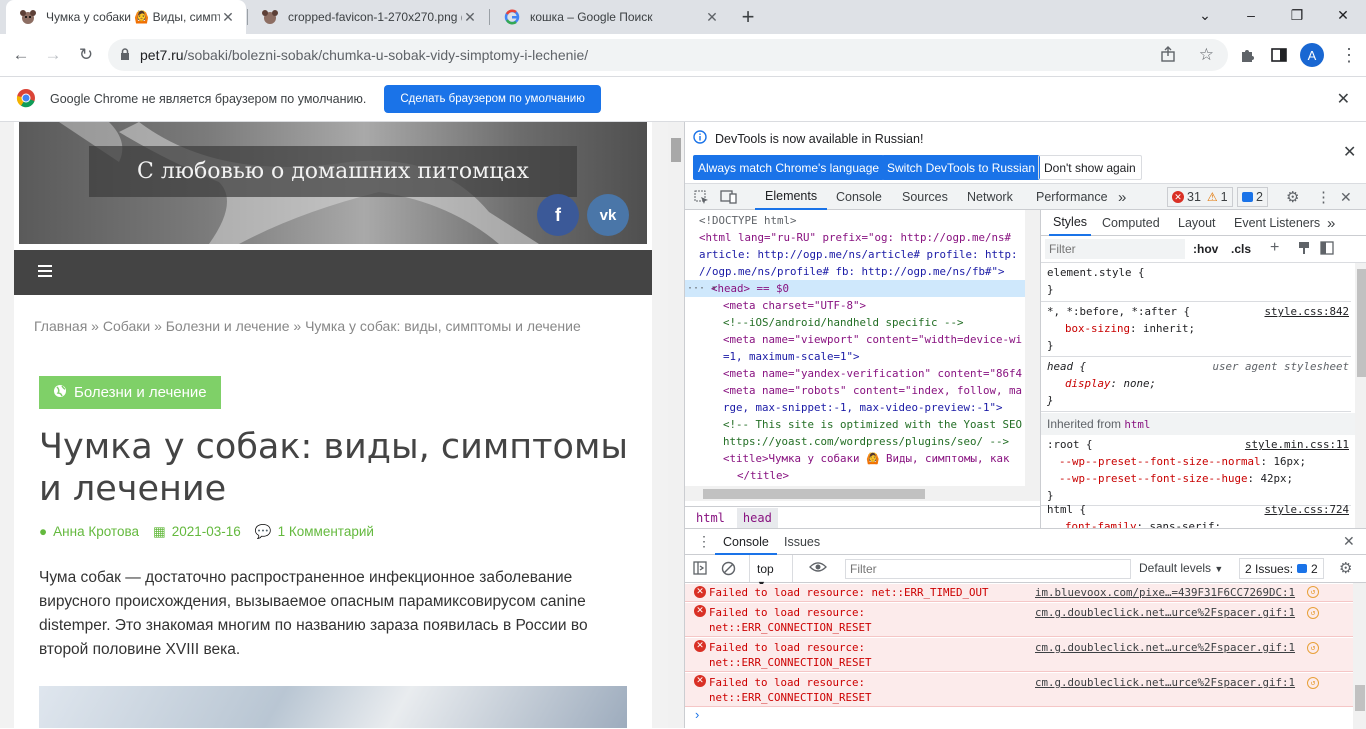  I want to click on device-toolbar-icon, so click(729, 197).